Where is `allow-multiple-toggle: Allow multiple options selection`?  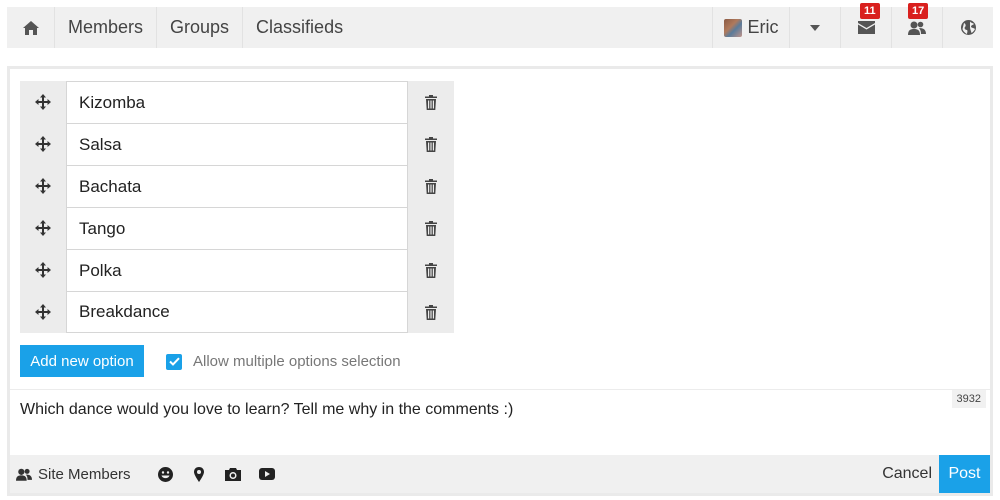 allow-multiple-toggle: Allow multiple options selection is located at coordinates (283, 361).